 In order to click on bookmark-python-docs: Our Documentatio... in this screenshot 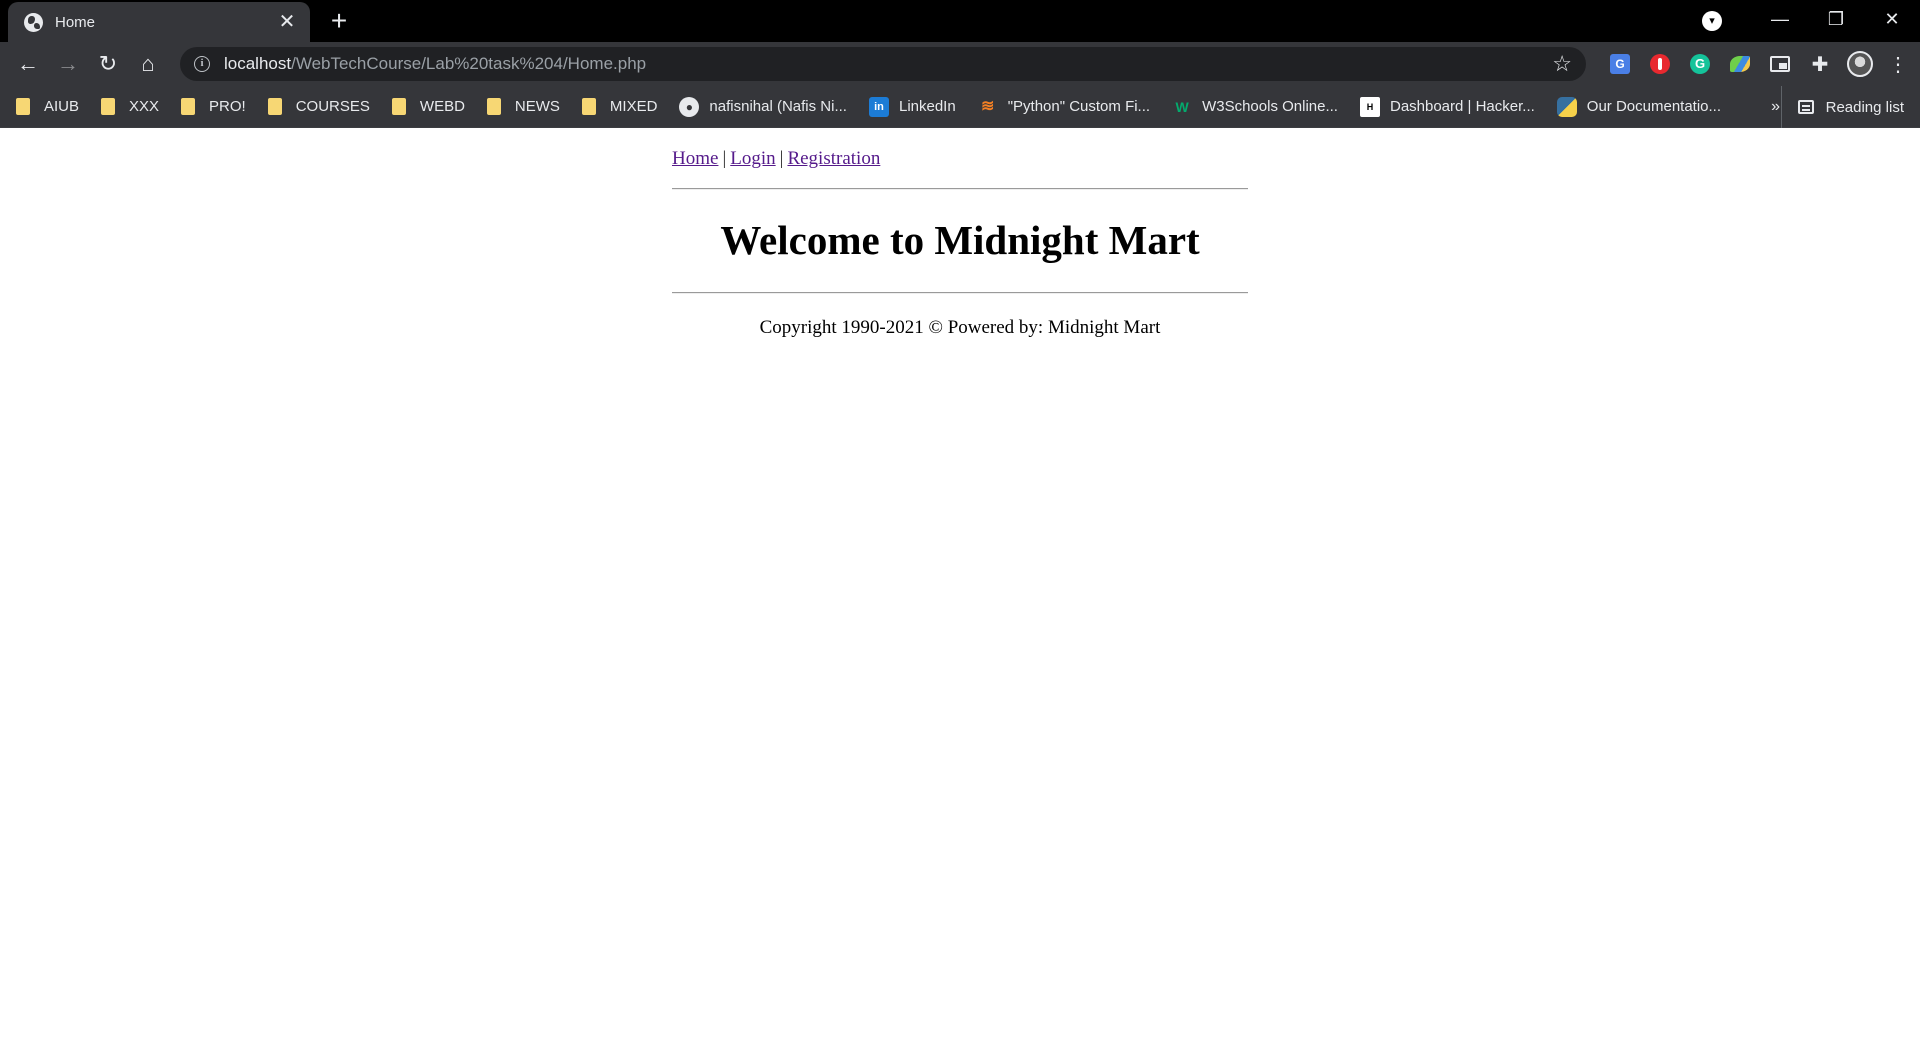, I will do `click(1639, 106)`.